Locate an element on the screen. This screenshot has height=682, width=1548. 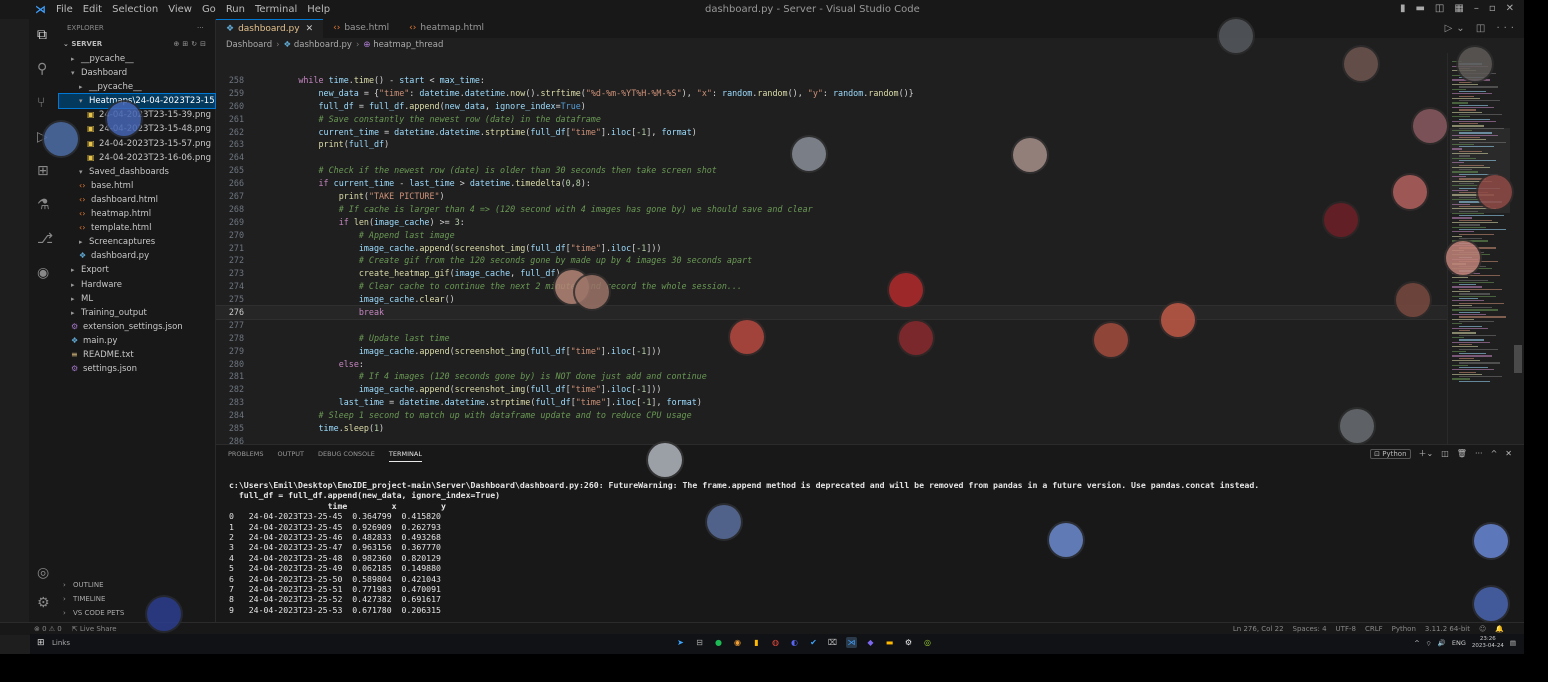
tab-dashboard-py: ❖ dashboard.py ✕ is located at coordinates (270, 28).